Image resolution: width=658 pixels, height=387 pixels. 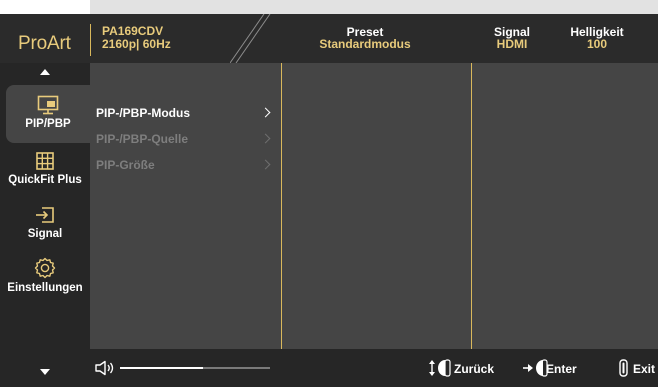 I want to click on header-slash-decoration, so click(x=250, y=38).